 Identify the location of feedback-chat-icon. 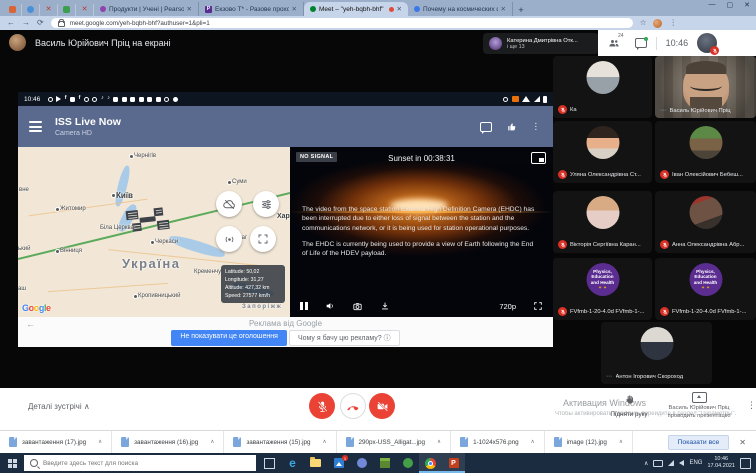
(485, 127).